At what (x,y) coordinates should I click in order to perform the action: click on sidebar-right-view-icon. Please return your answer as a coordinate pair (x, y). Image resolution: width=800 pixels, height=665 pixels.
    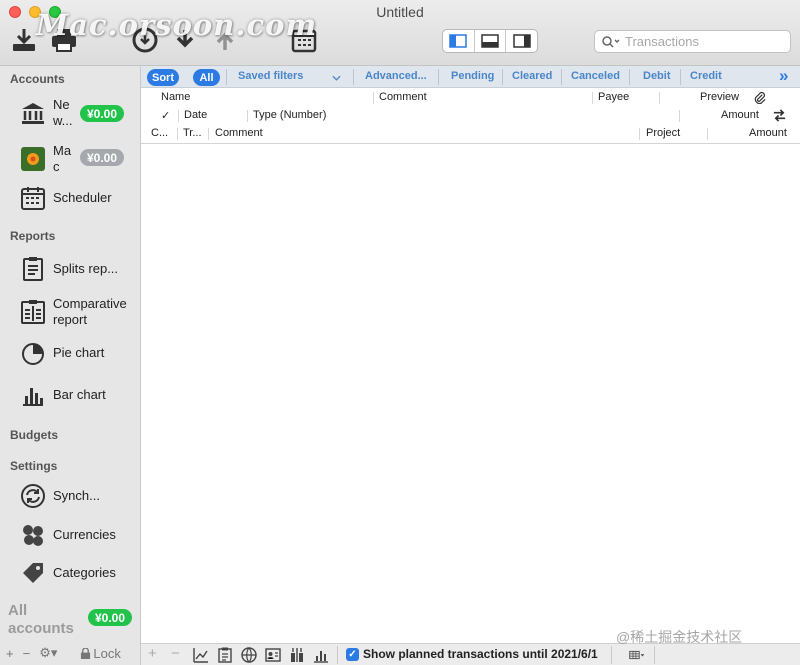
    Looking at the image, I should click on (521, 41).